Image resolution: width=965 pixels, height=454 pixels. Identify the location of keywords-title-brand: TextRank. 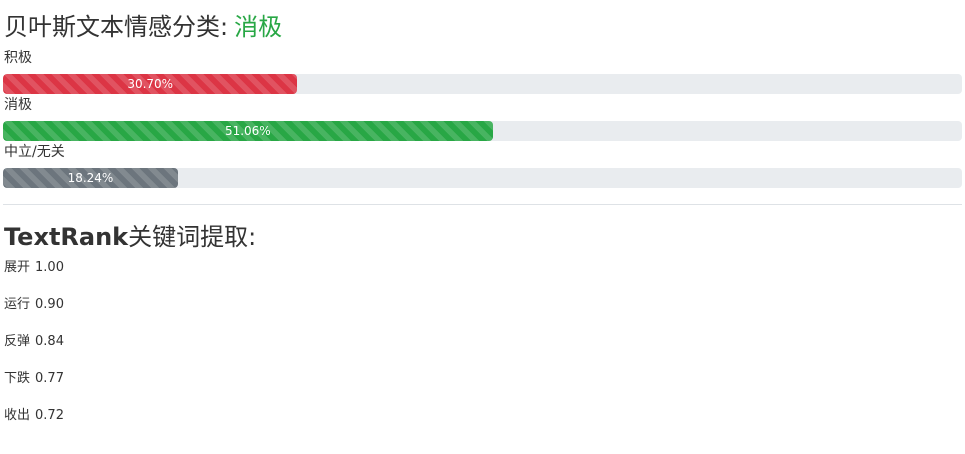
(66, 237).